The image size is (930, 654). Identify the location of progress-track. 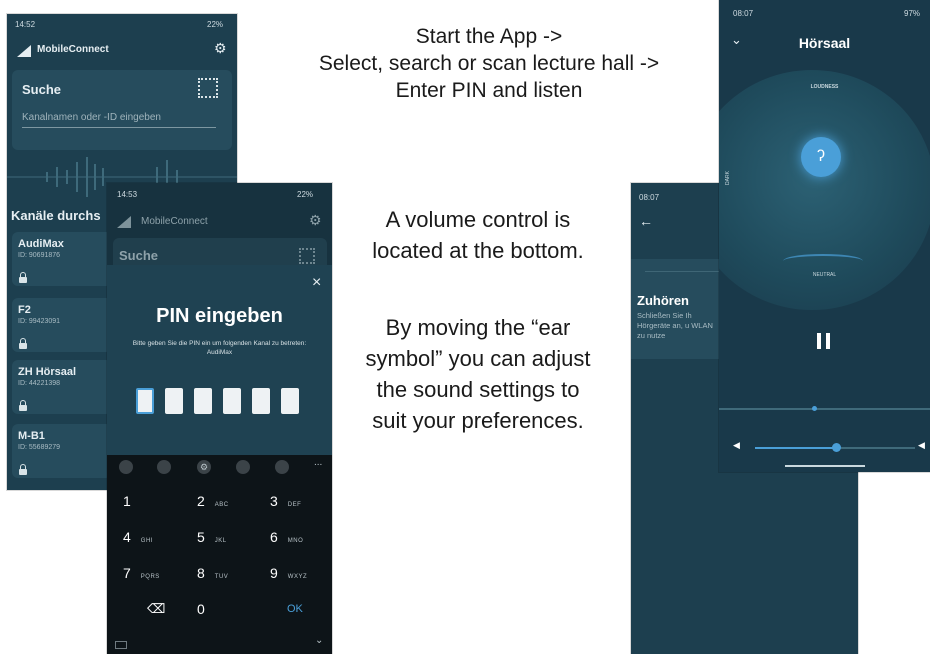
(824, 409).